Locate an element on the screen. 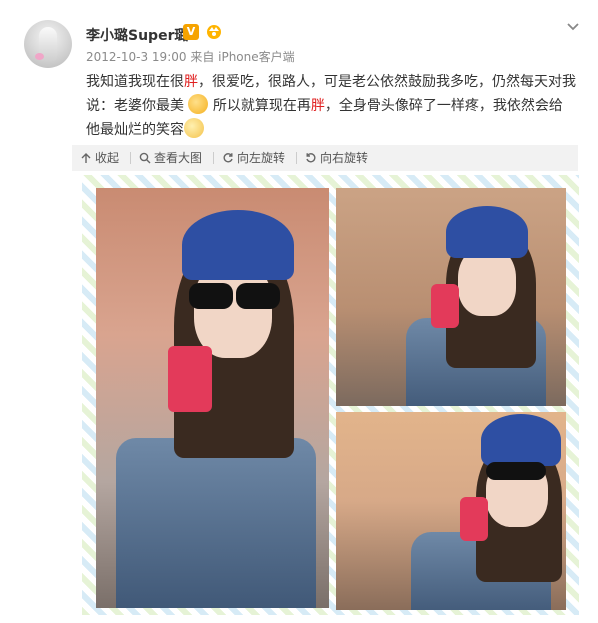 The height and width of the screenshot is (623, 598). crown-icon is located at coordinates (214, 32).